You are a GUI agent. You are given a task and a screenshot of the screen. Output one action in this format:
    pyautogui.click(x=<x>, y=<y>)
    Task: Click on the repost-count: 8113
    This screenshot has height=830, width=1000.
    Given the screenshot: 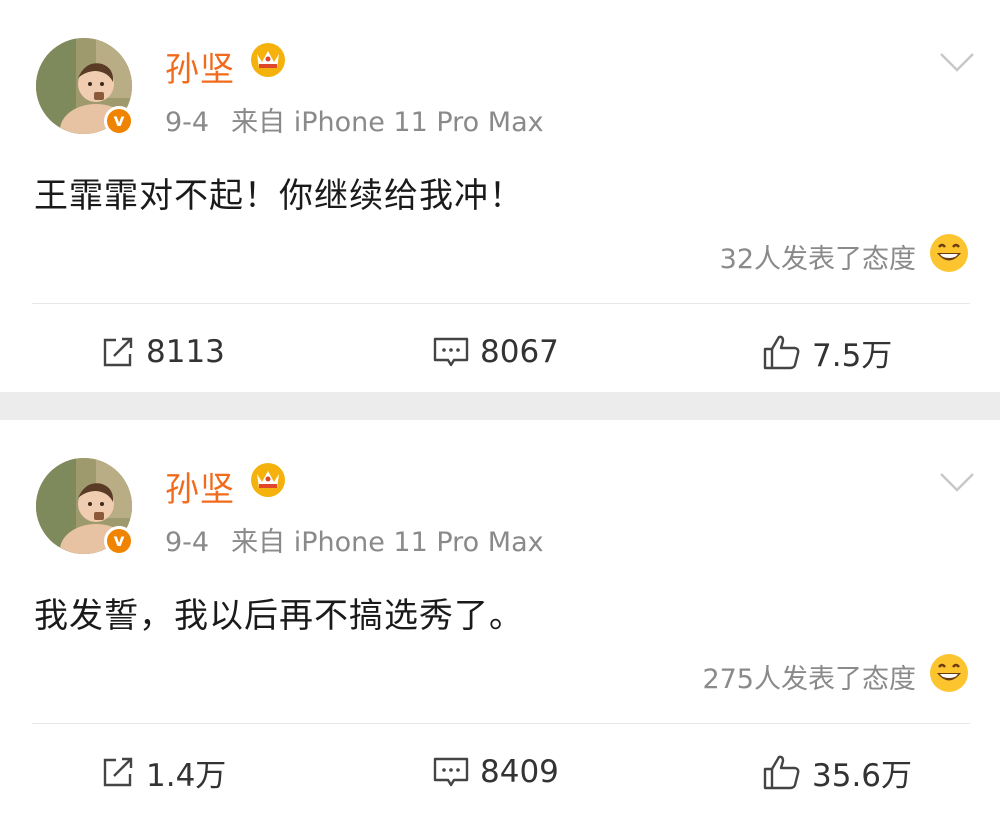 What is the action you would take?
    pyautogui.click(x=185, y=352)
    